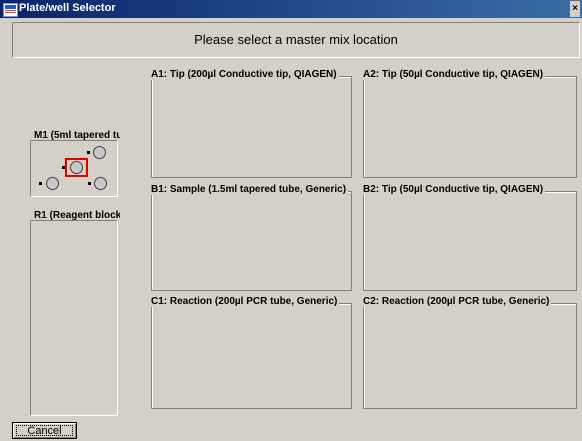  What do you see at coordinates (575, 9) in the screenshot?
I see `close-icon: ×` at bounding box center [575, 9].